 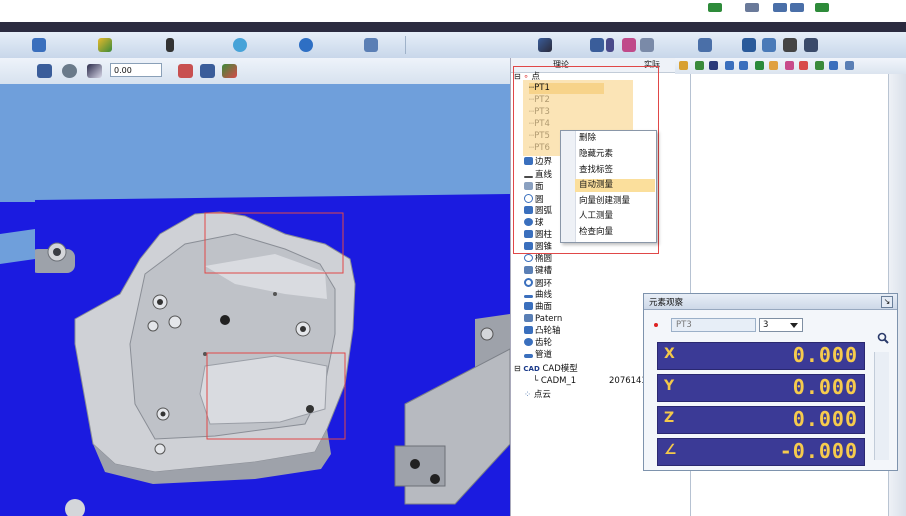 I want to click on menu-item-delete: 删除, so click(x=616, y=138).